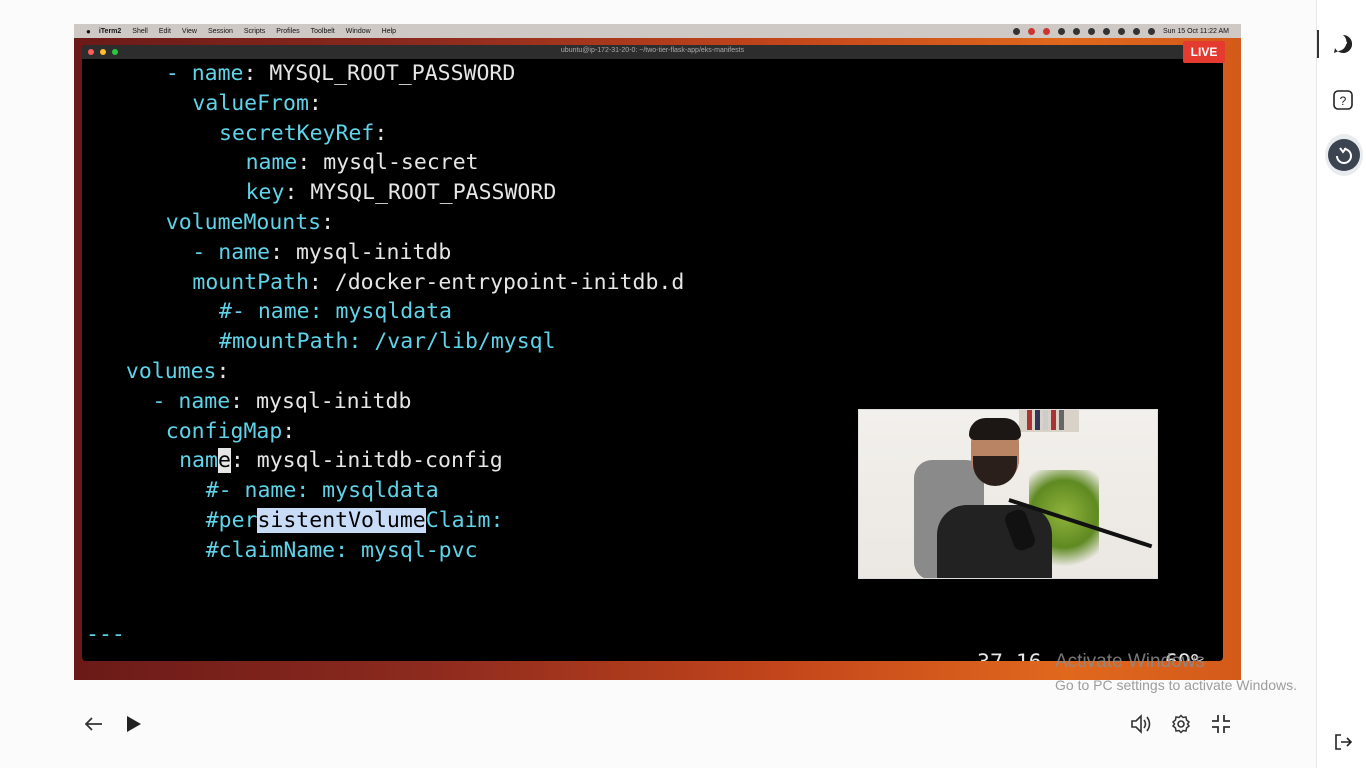 Image resolution: width=1366 pixels, height=768 pixels. I want to click on volume-button, so click(1141, 724).